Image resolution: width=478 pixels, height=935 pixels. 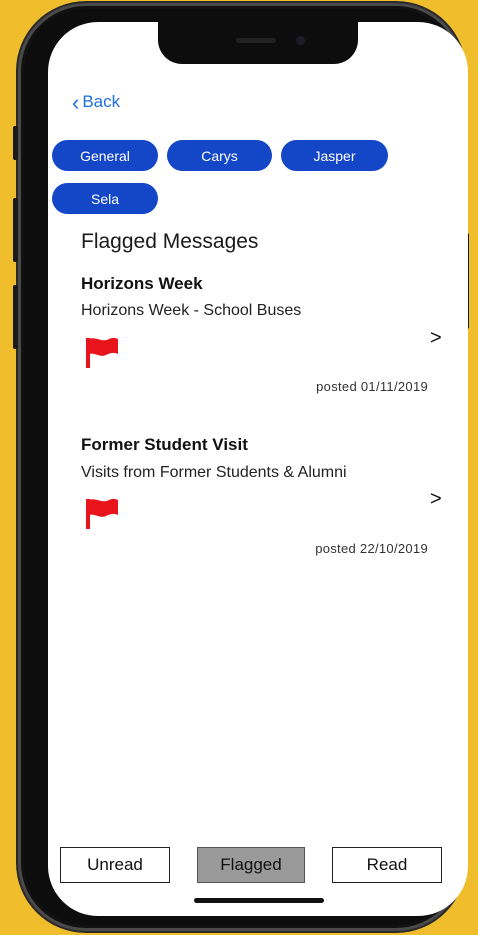 I want to click on section-title: Flagged Messages, so click(x=170, y=241).